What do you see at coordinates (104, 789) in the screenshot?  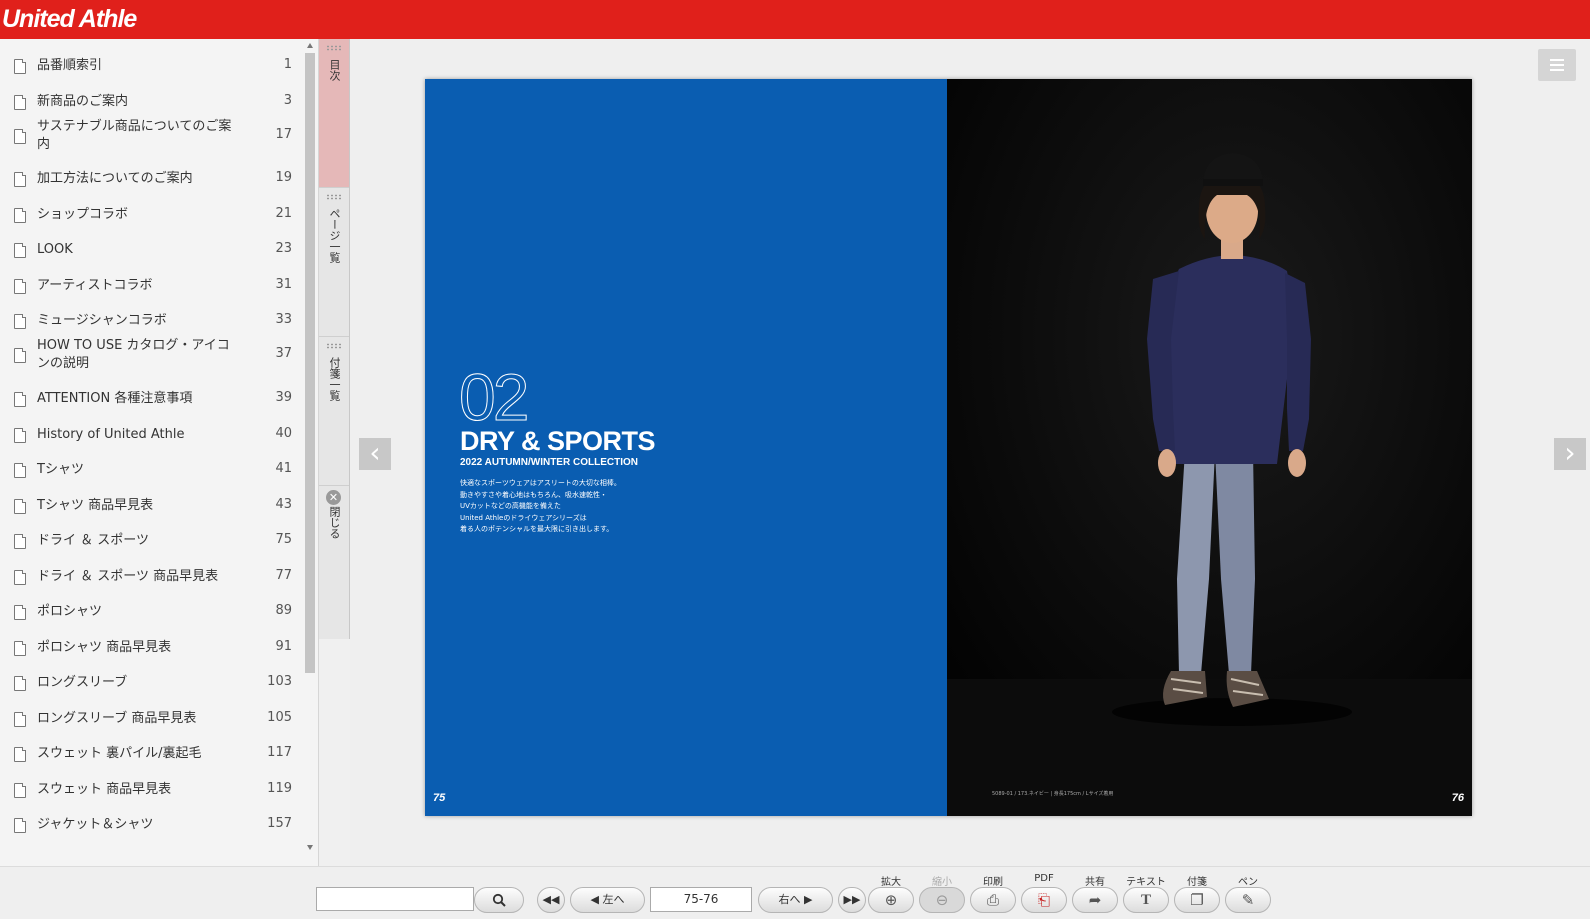 I see `toc-item-label: スウェット 商品早見表` at bounding box center [104, 789].